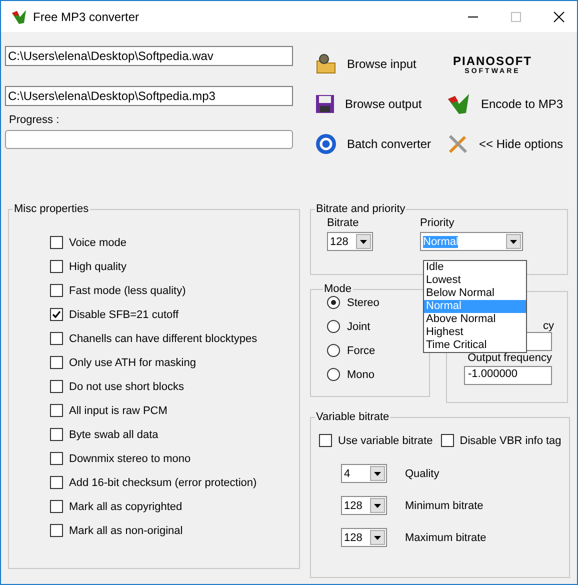  I want to click on browse-output-button: Browse output, so click(368, 104).